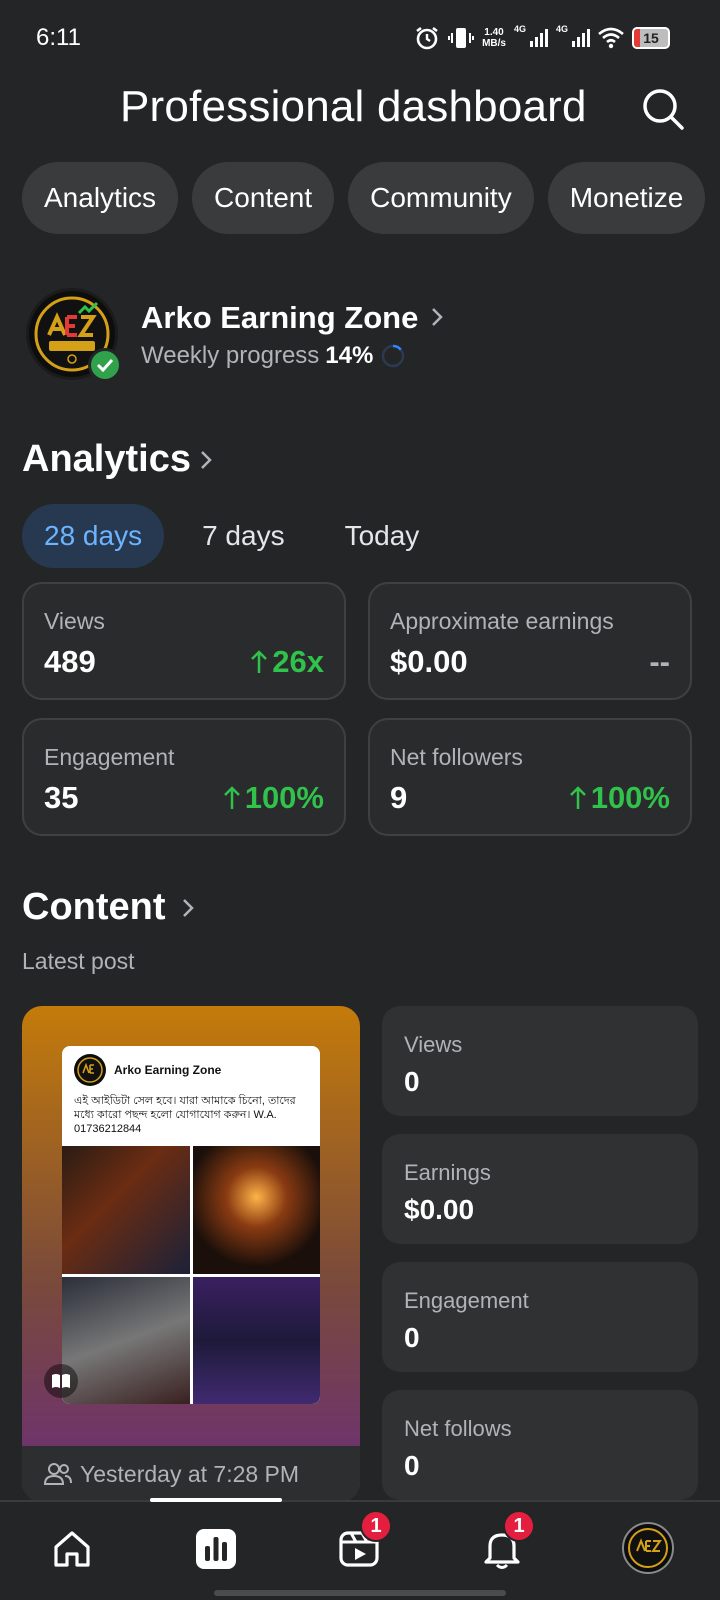 Image resolution: width=720 pixels, height=1600 pixels. What do you see at coordinates (399, 797) in the screenshot?
I see `metric-value: 9` at bounding box center [399, 797].